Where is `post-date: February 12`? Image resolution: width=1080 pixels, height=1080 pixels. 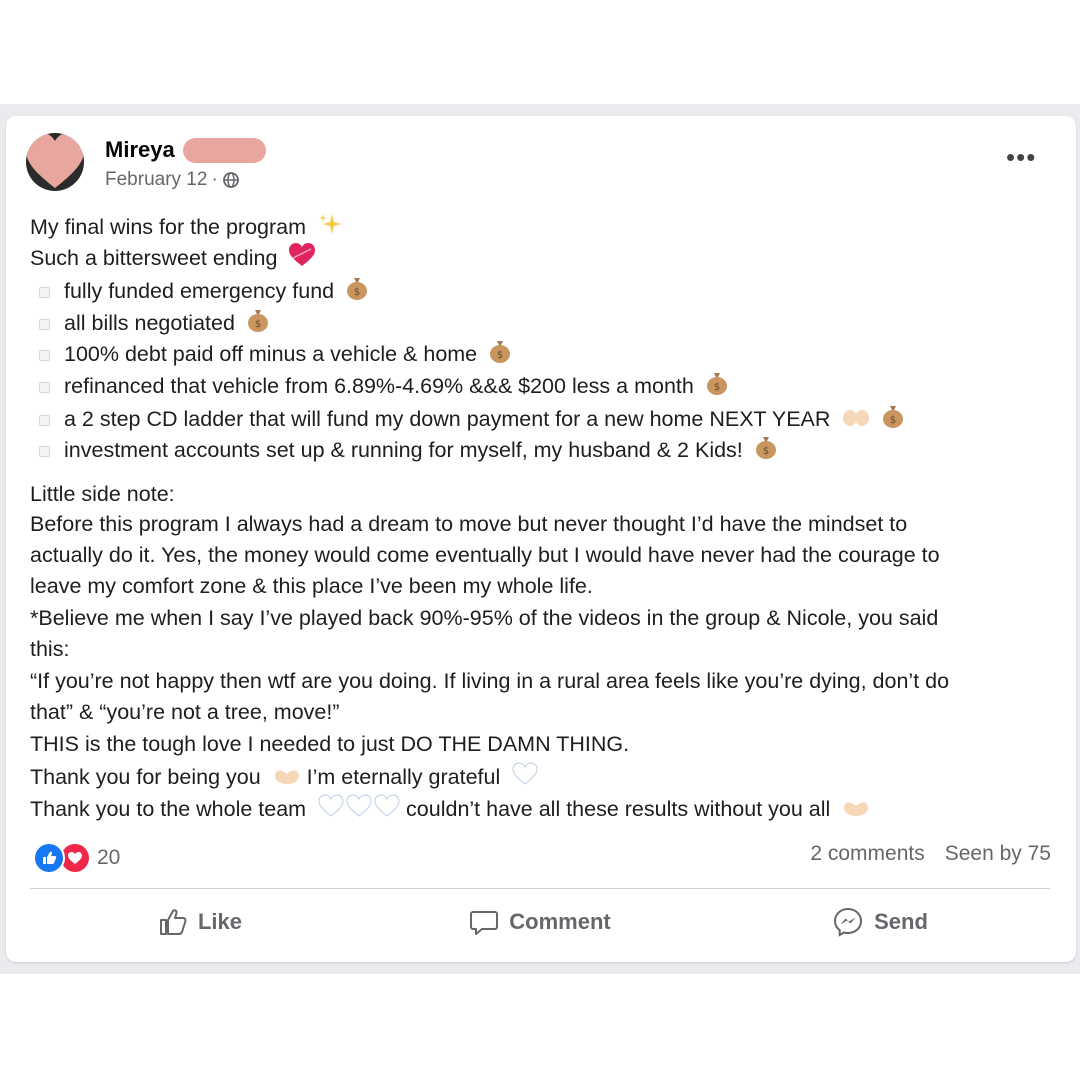
post-date: February 12 is located at coordinates (156, 180).